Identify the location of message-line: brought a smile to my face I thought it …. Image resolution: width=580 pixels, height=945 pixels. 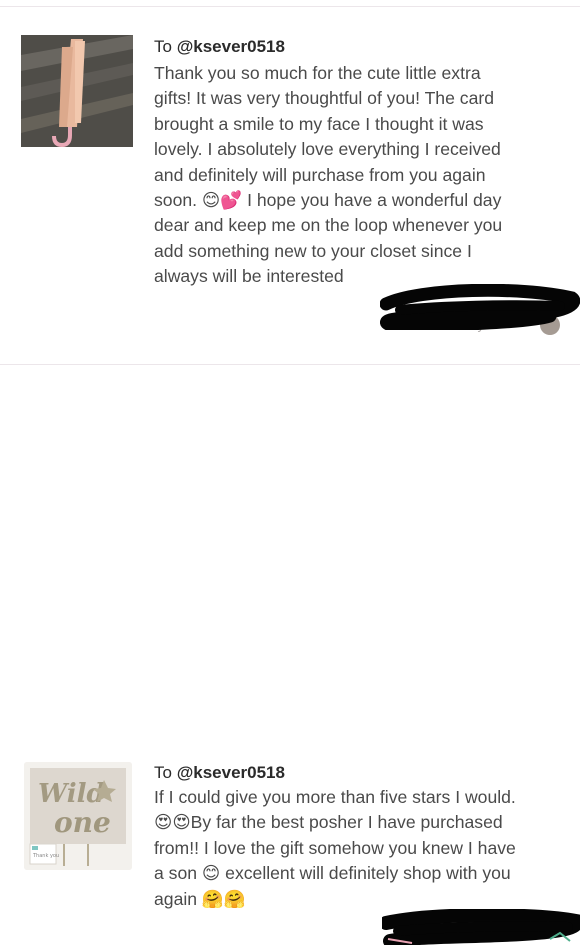
(319, 123).